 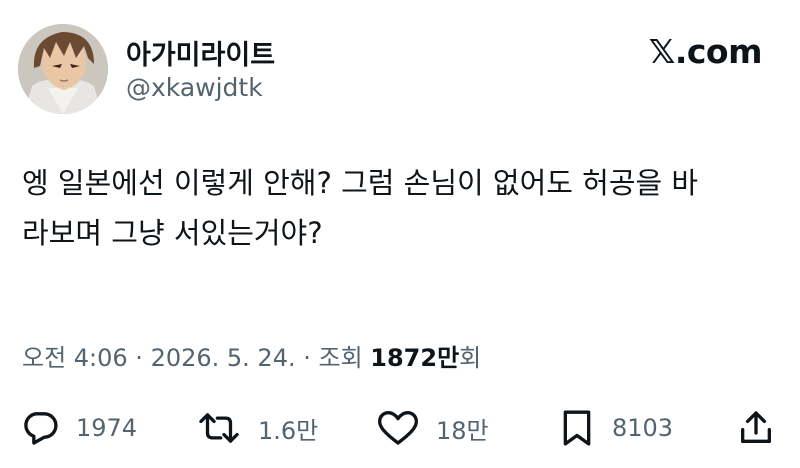 I want to click on like-count: 18만, so click(x=462, y=430).